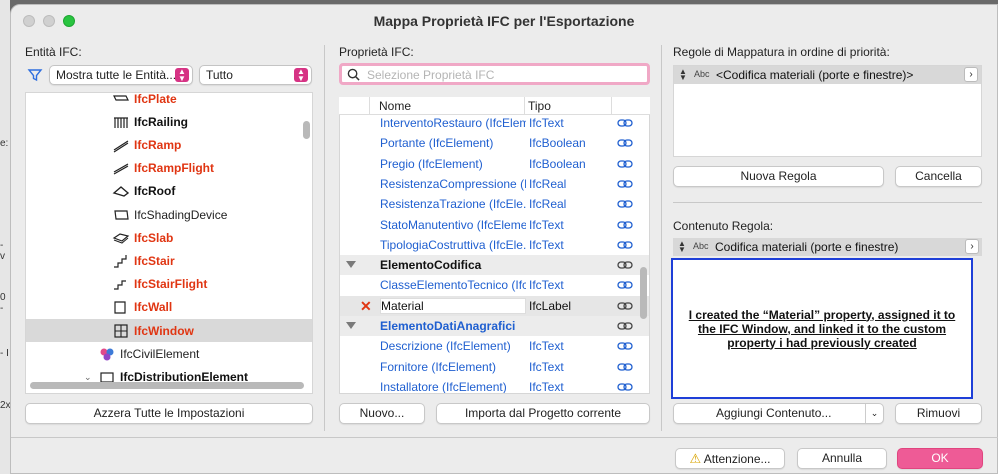  I want to click on property-row: ResistenzaCompressione (I... IfcReal, so click(494, 184).